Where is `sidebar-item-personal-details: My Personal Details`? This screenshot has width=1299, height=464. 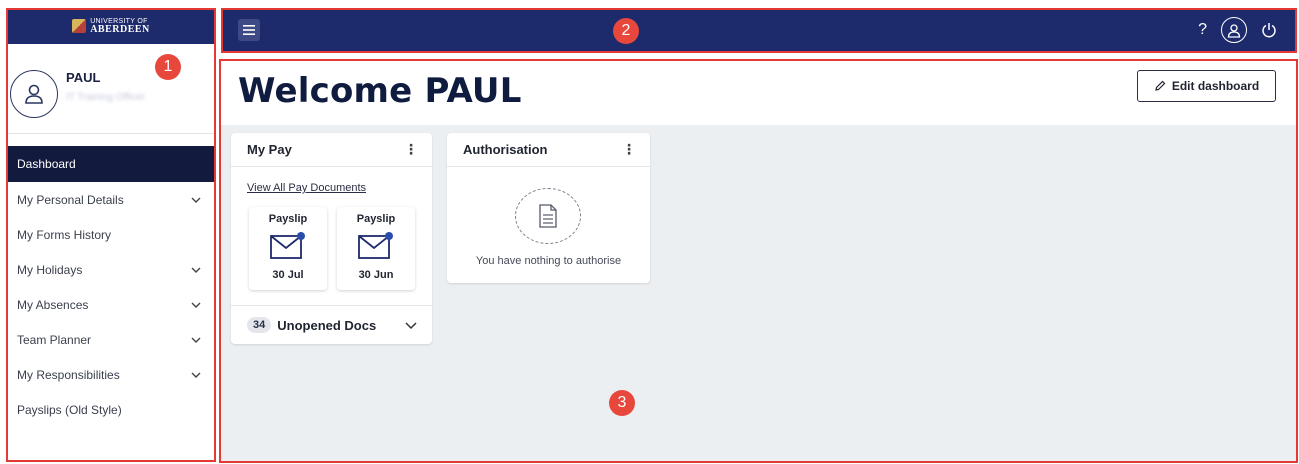
sidebar-item-personal-details: My Personal Details is located at coordinates (111, 199).